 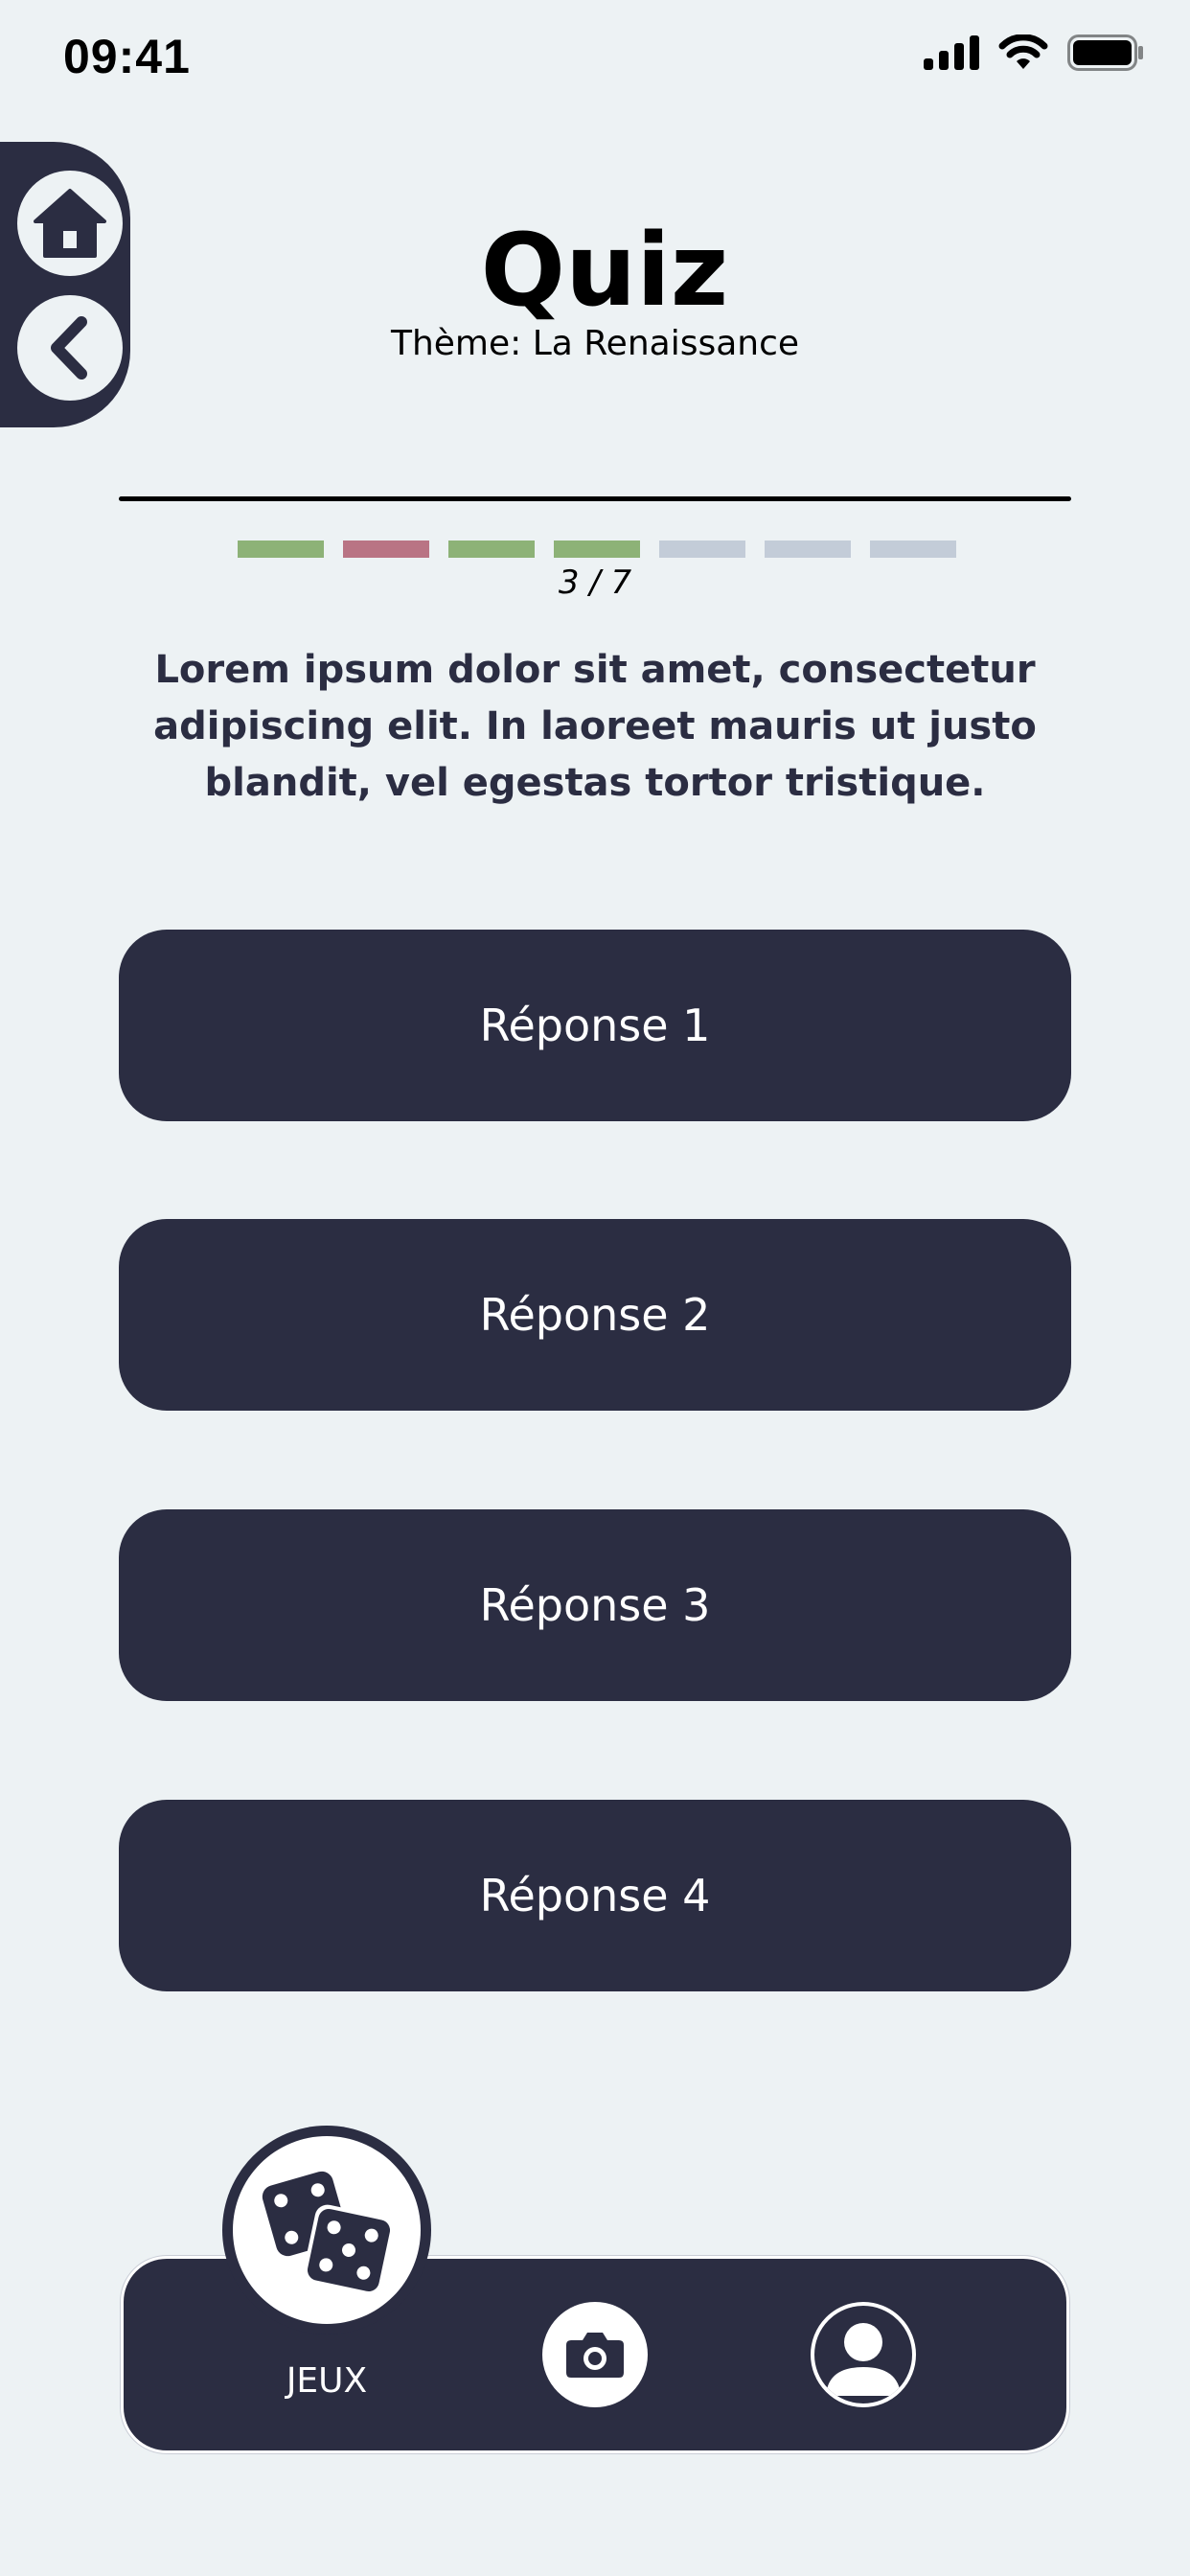 I want to click on answer-button-2: Réponse 2, so click(x=595, y=1315).